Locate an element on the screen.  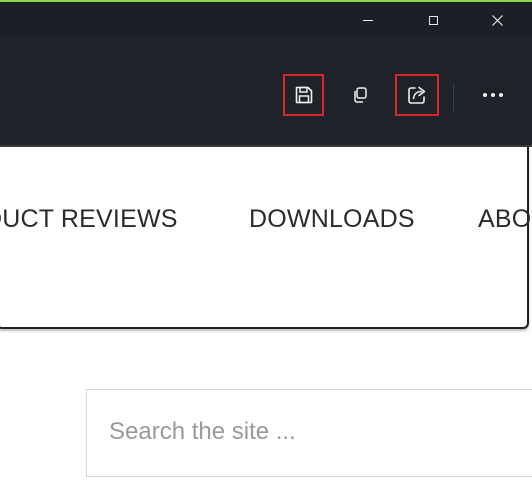
toolbar-separator is located at coordinates (453, 97).